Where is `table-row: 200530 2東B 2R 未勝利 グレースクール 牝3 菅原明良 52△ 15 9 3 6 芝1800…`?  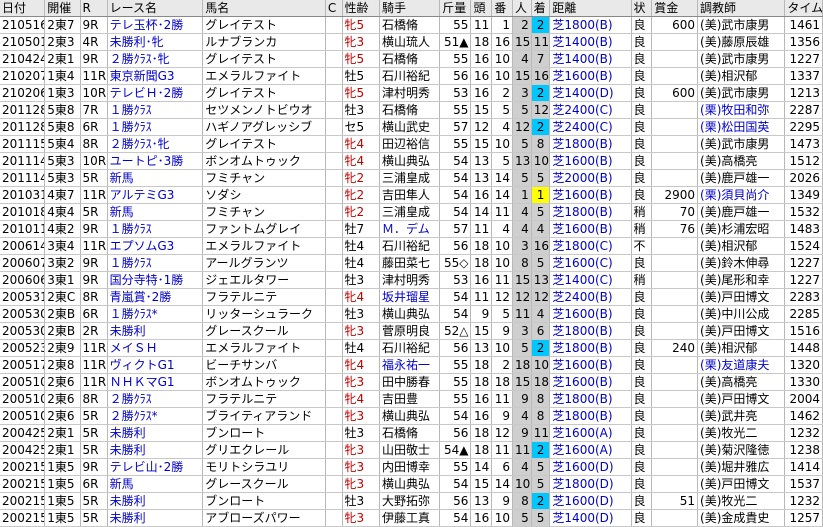 table-row: 200530 2東B 2R 未勝利 グレースクール 牝3 菅原明良 52△ 15 9 3 6 芝1800… is located at coordinates (411, 331).